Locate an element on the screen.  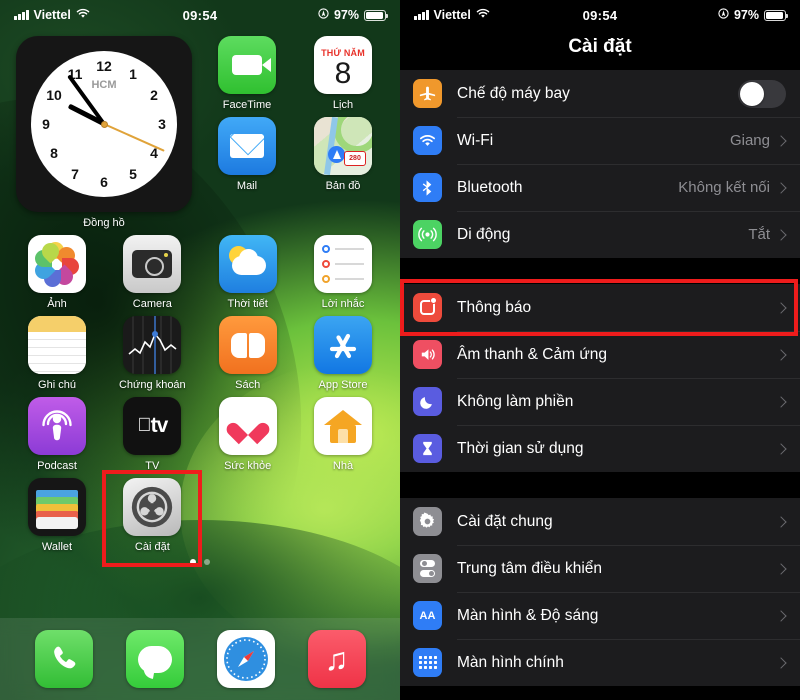
row-label: Wi-Fi is located at coordinates (475, 140).